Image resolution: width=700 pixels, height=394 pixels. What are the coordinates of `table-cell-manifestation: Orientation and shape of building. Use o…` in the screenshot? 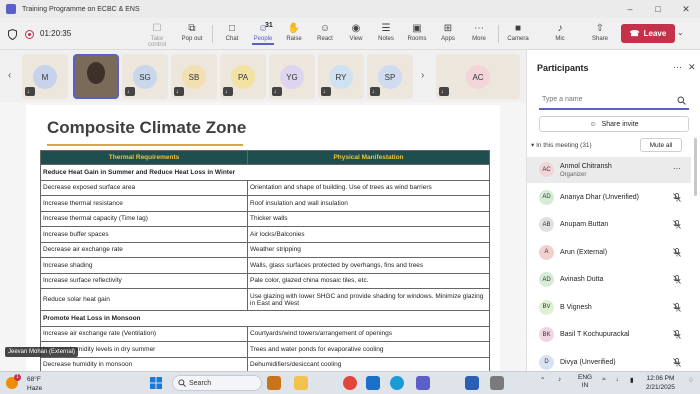 It's located at (368, 187).